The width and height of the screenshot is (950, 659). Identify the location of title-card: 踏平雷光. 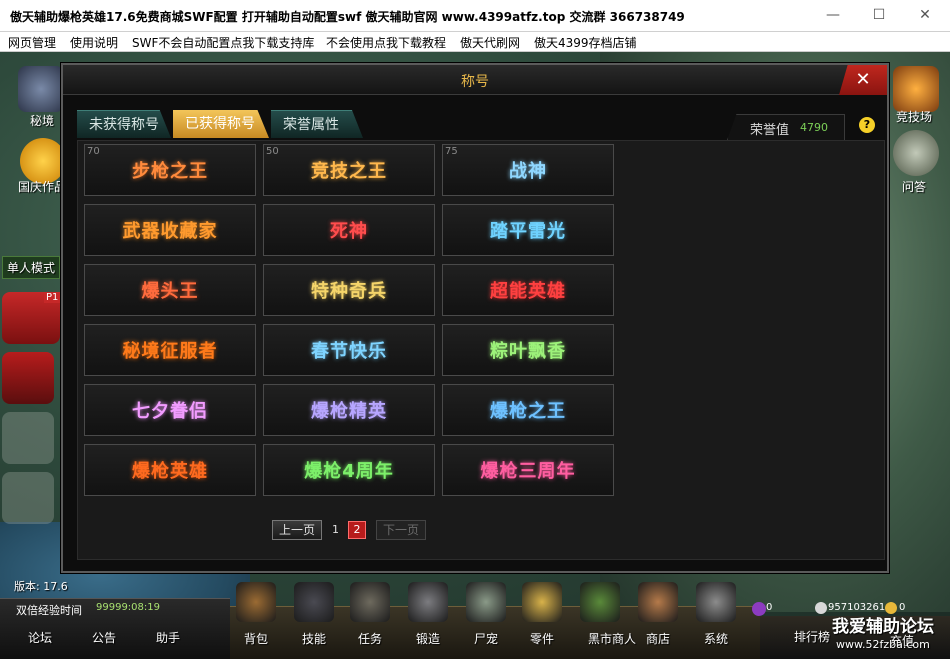
(528, 230).